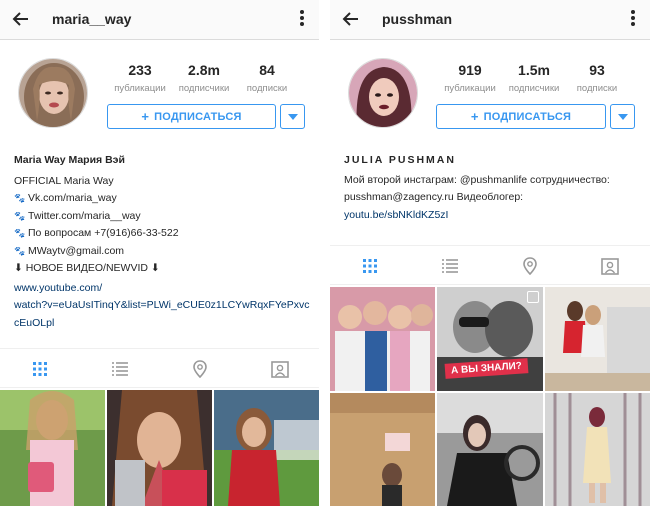 Image resolution: width=650 pixels, height=506 pixels. I want to click on bio-line: 🐾 Twitter.com/maria__way, so click(164, 217).